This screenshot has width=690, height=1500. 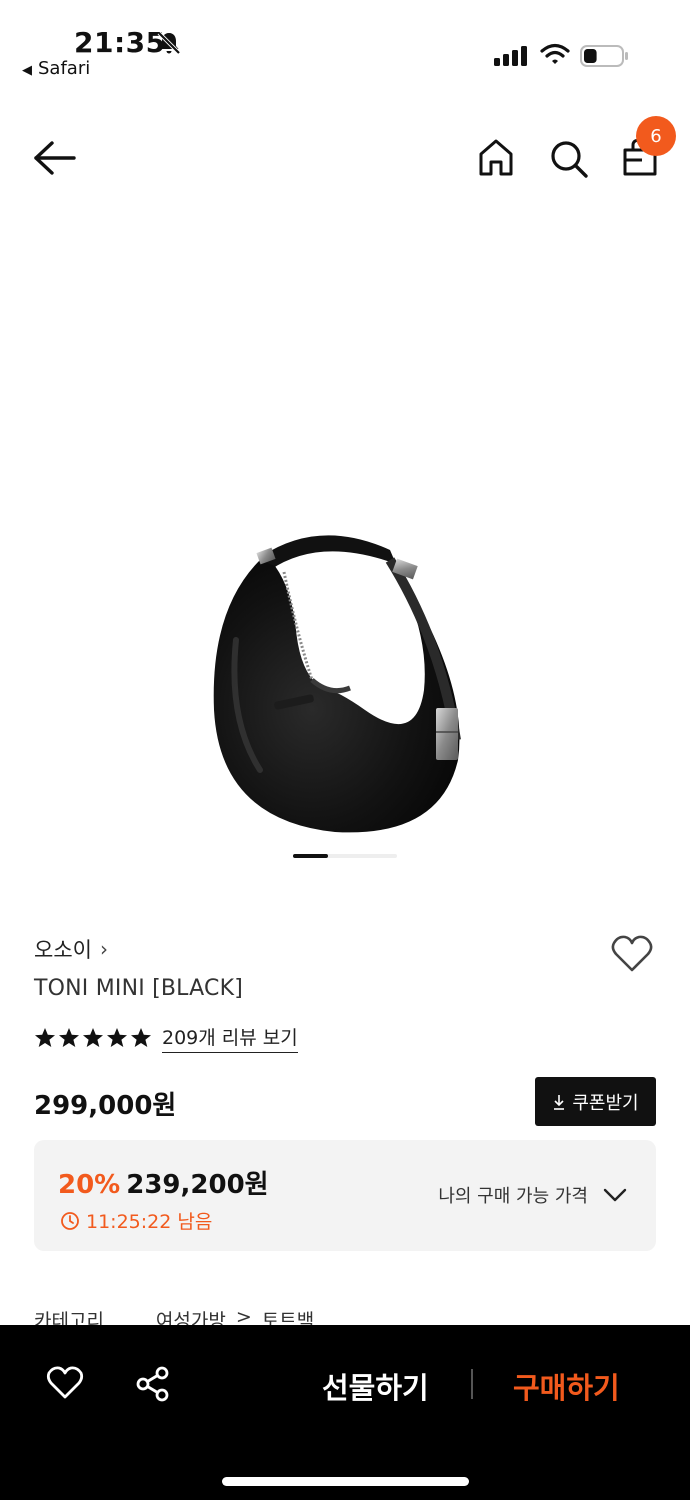 I want to click on bottom-action-bar: 선물하기 구매하기, so click(x=345, y=1412).